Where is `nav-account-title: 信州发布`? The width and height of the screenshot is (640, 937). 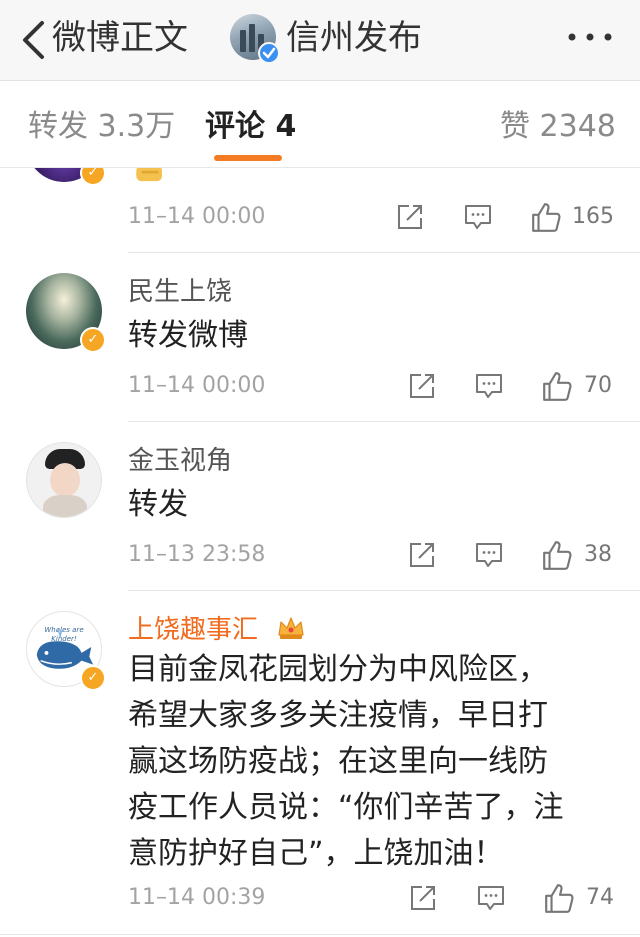 nav-account-title: 信州发布 is located at coordinates (354, 38).